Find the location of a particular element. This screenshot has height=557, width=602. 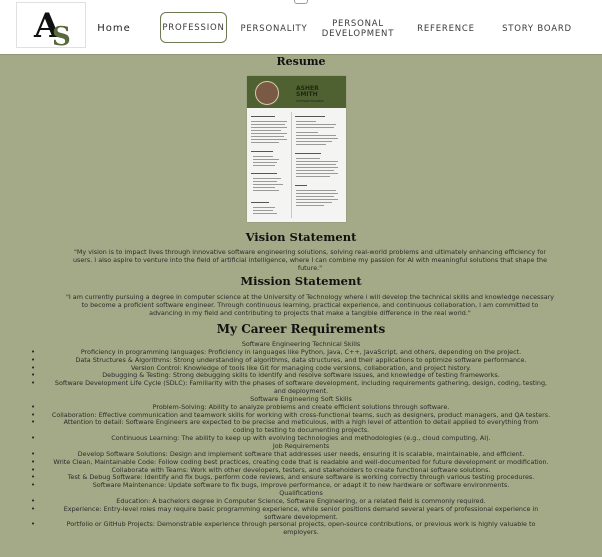

nav-home: Home is located at coordinates (114, 29).